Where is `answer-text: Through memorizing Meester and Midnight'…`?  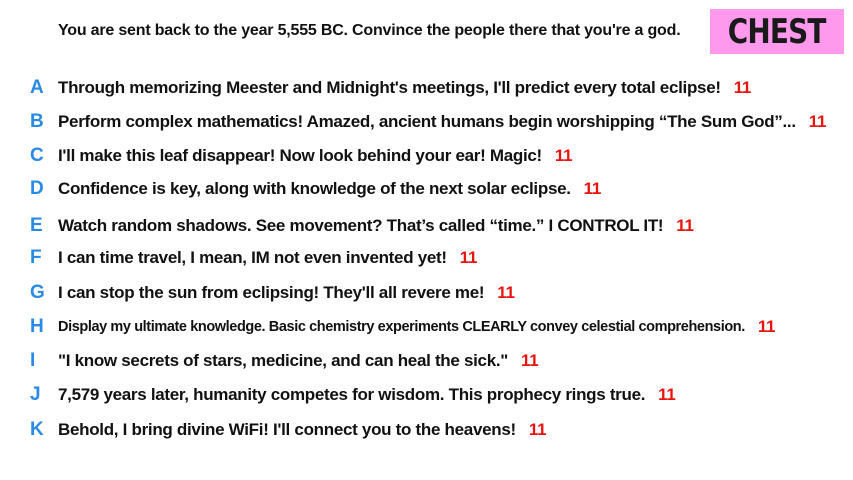
answer-text: Through memorizing Meester and Midnight'… is located at coordinates (389, 87).